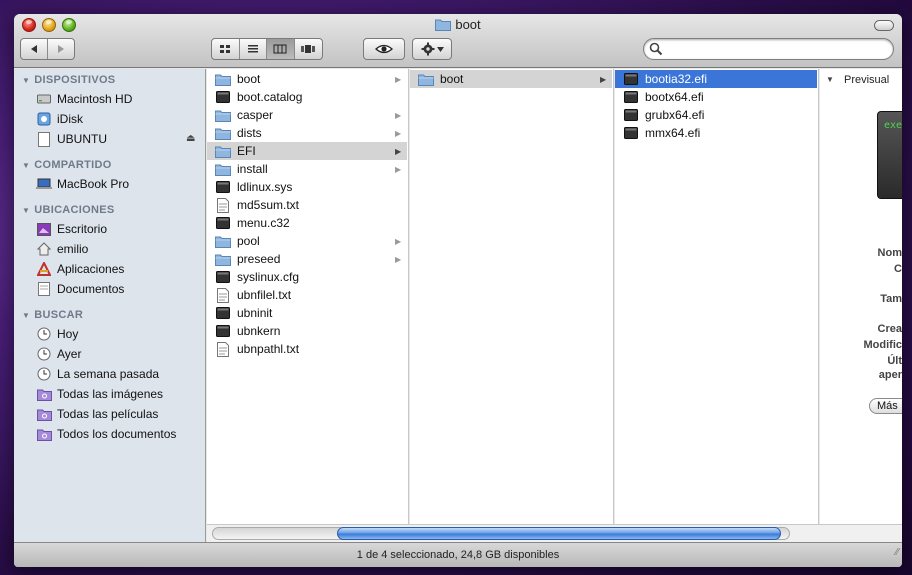 The height and width of the screenshot is (575, 912). Describe the element at coordinates (307, 331) in the screenshot. I see `file-row: ubnkern` at that location.